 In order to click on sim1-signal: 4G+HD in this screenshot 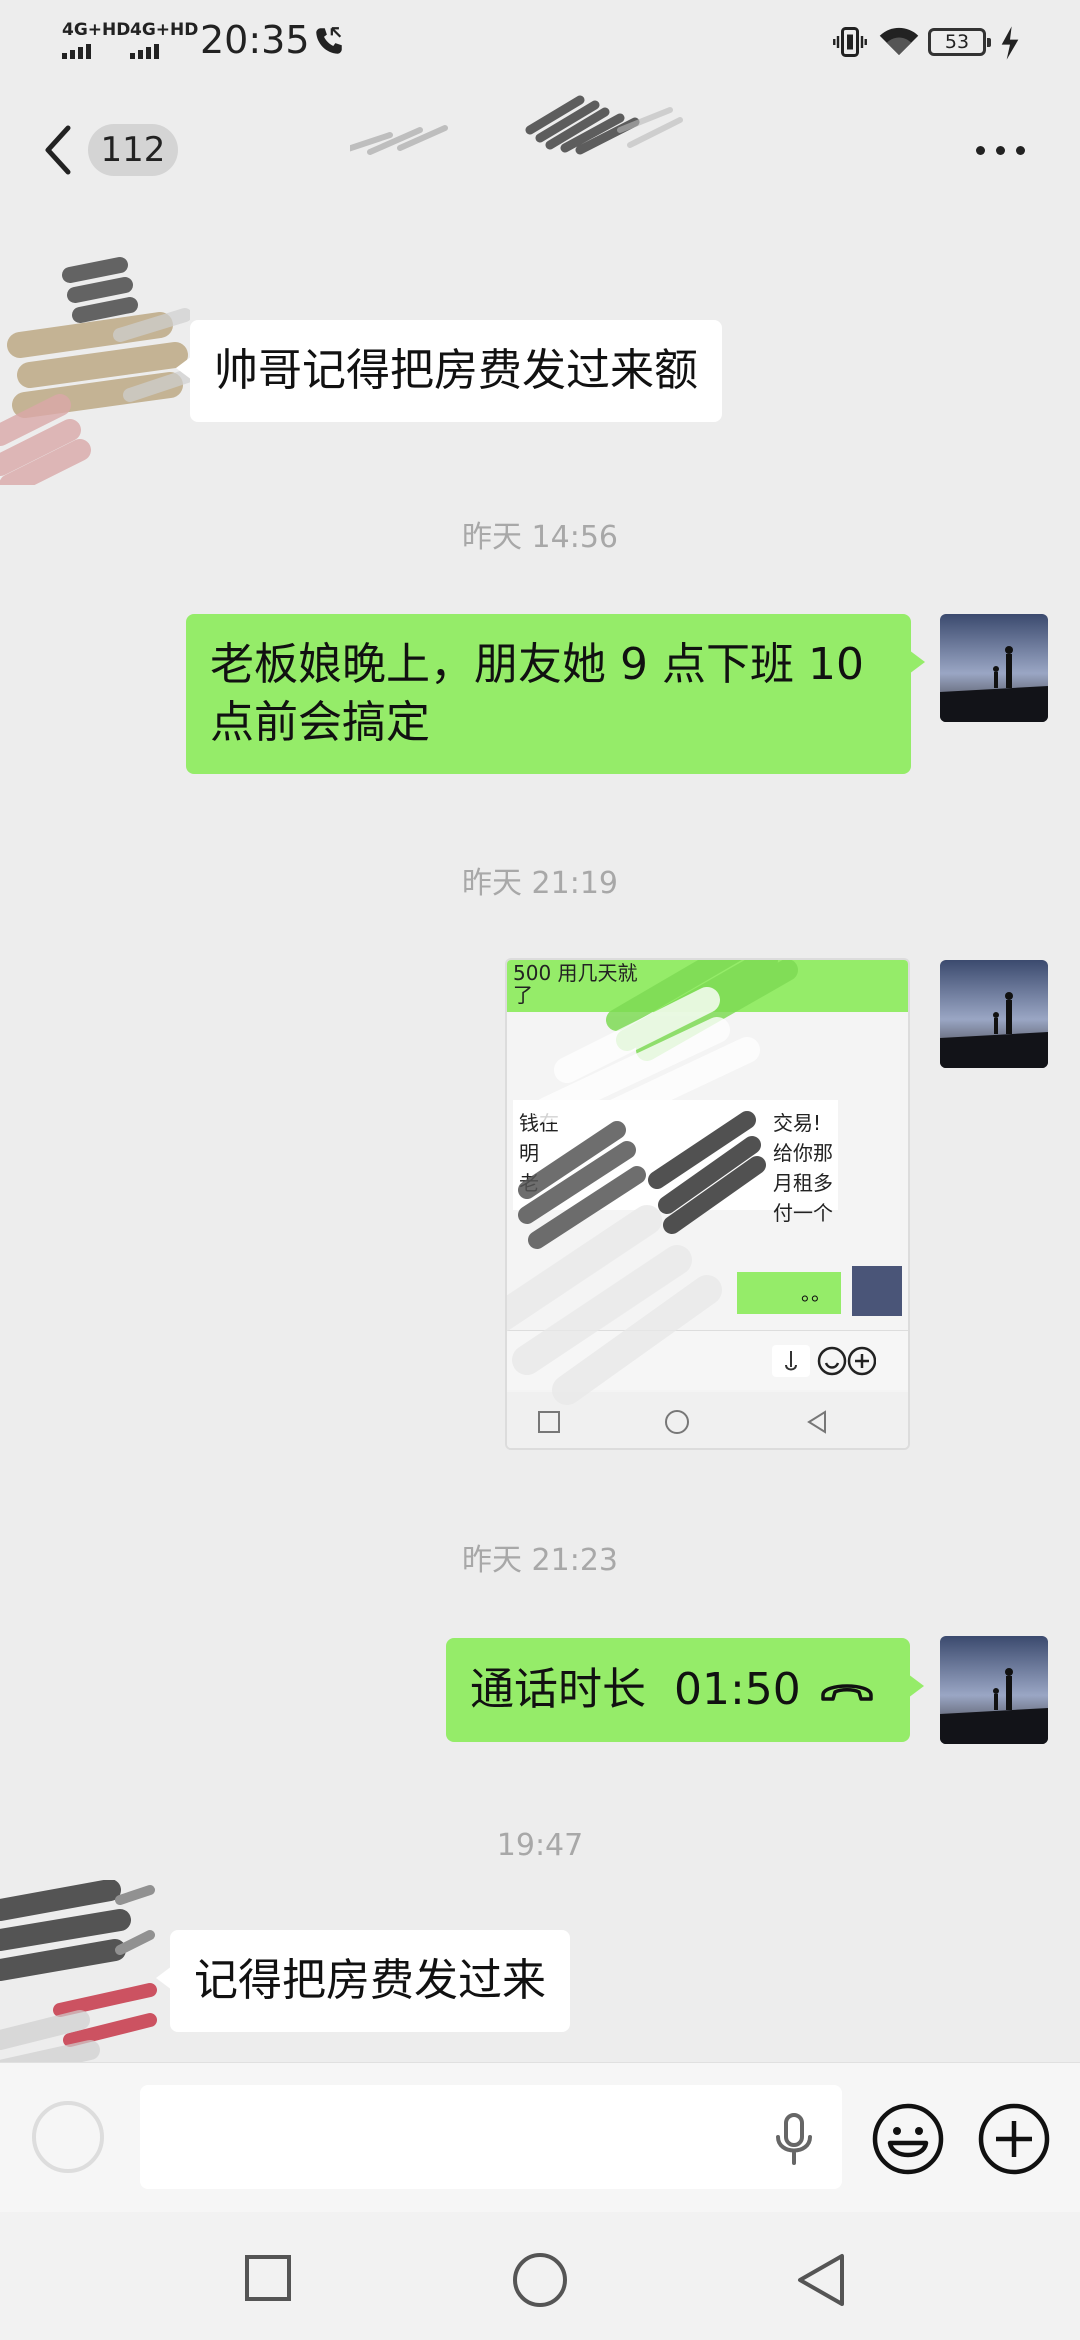, I will do `click(96, 39)`.